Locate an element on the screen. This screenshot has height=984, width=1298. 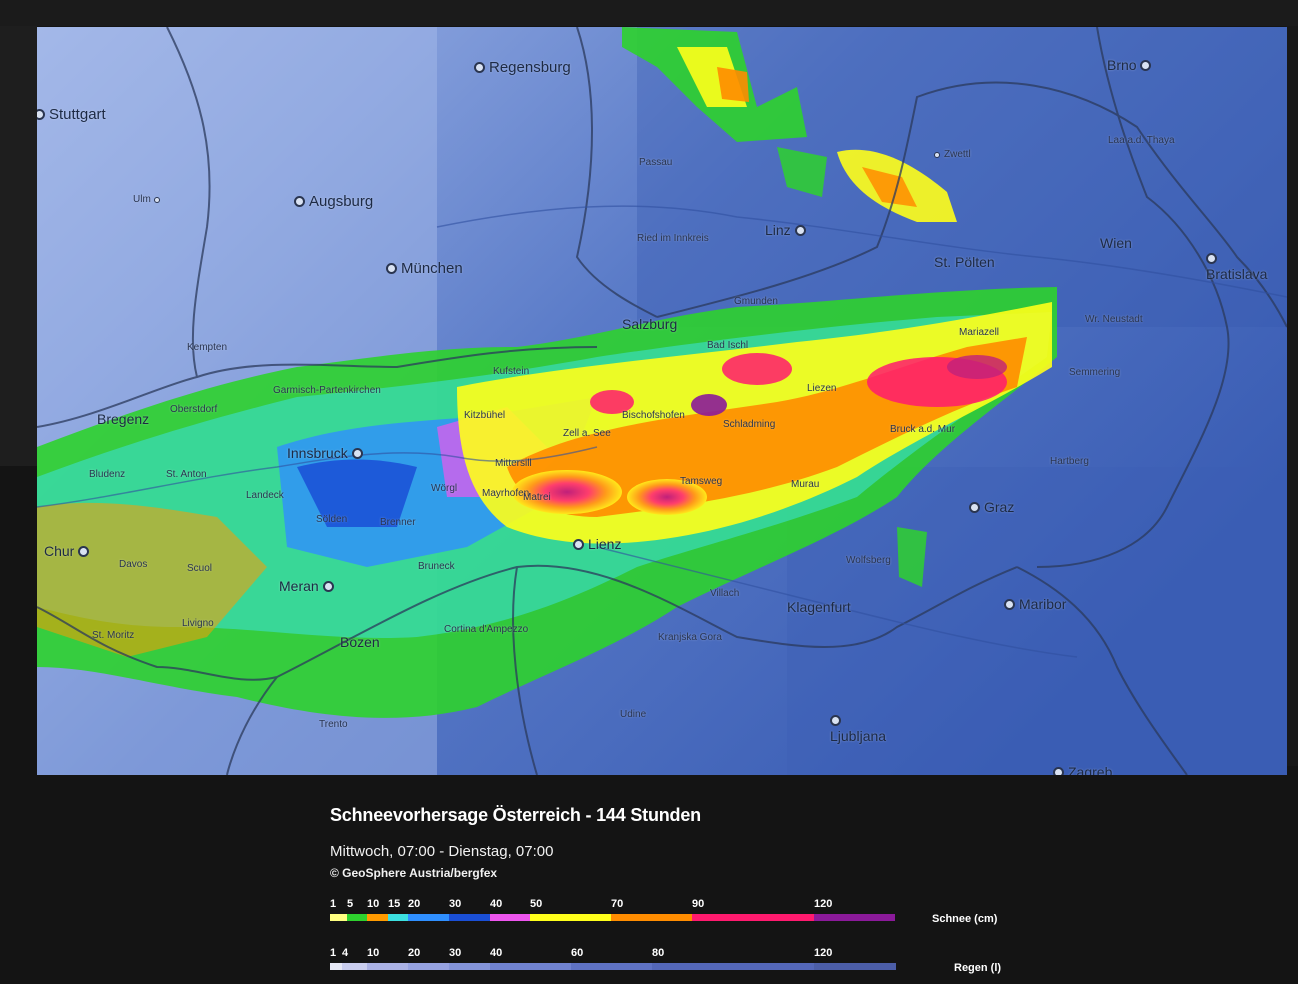
rain-legend-unit: Regen (l) is located at coordinates (978, 968).